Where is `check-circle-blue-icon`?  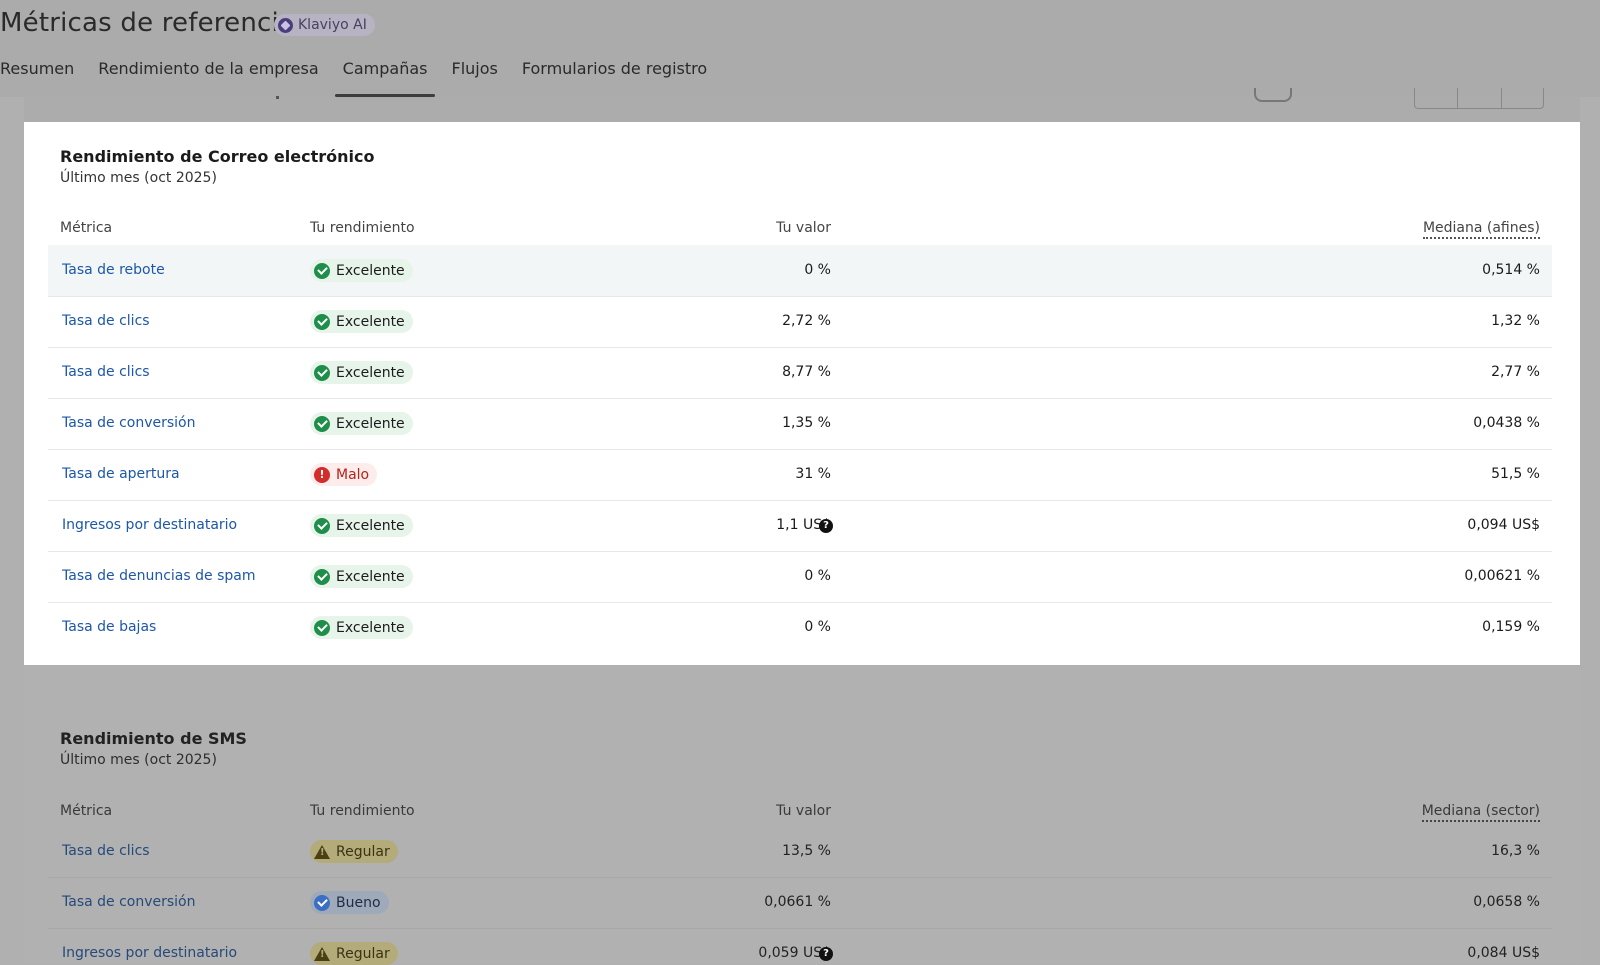
check-circle-blue-icon is located at coordinates (322, 902).